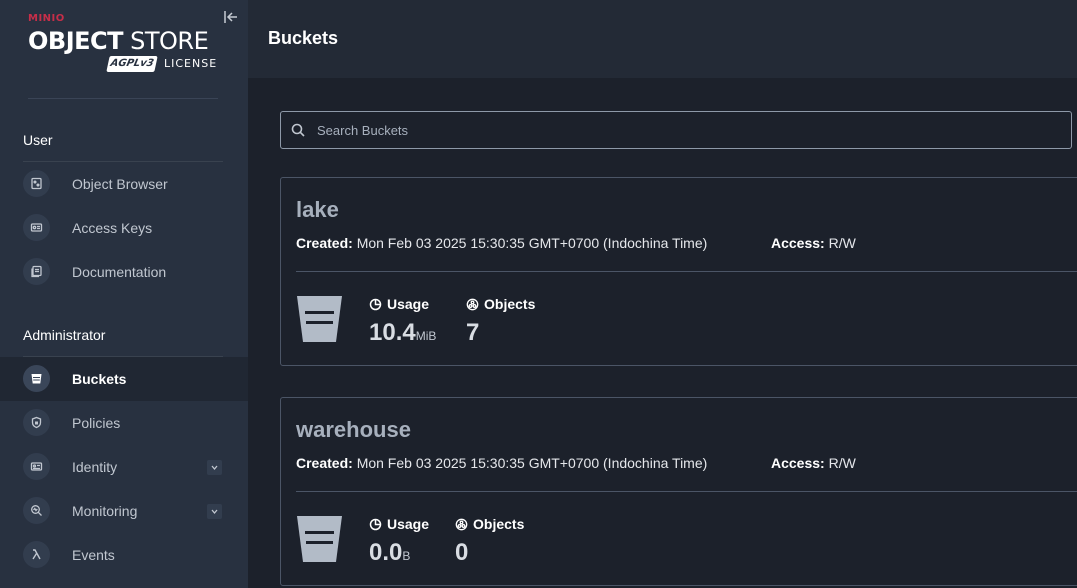 This screenshot has width=1077, height=588. I want to click on sidebar-item-object-browser: Object Browser, so click(124, 184).